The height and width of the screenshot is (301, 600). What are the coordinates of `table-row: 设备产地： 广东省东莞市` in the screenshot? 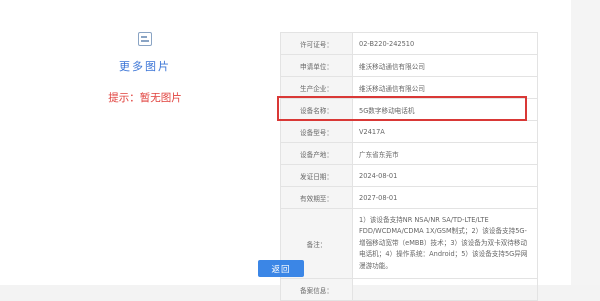 It's located at (409, 153).